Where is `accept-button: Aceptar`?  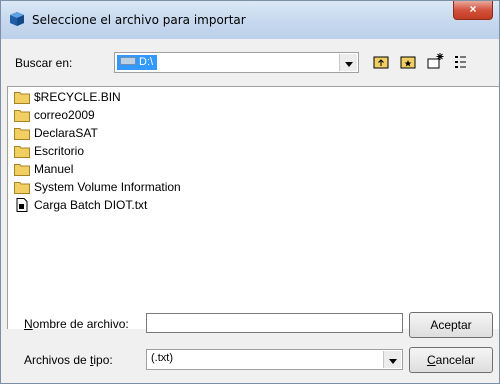
accept-button: Aceptar is located at coordinates (451, 325).